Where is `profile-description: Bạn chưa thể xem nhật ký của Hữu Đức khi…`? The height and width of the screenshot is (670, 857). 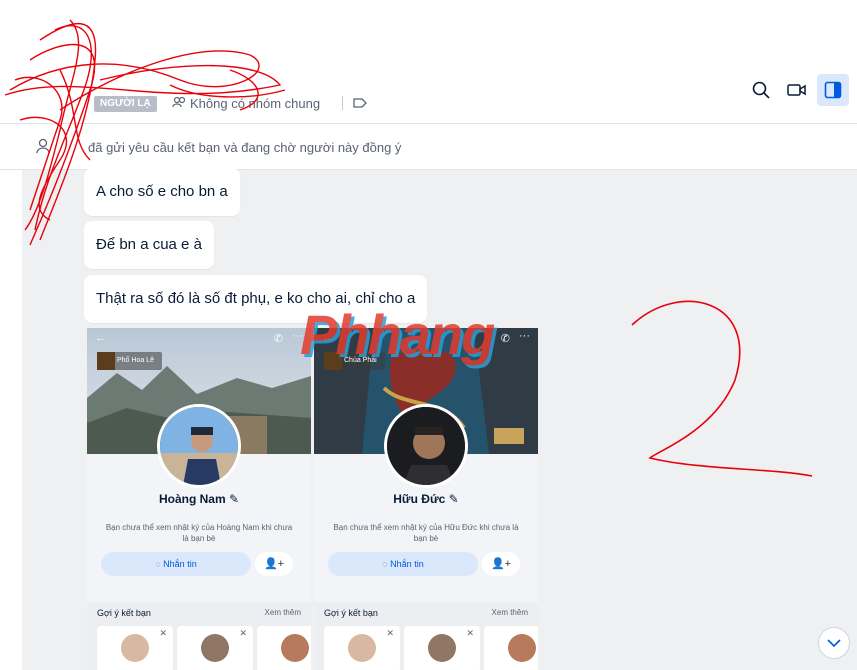 profile-description: Bạn chưa thể xem nhật ký của Hữu Đức khi… is located at coordinates (426, 533).